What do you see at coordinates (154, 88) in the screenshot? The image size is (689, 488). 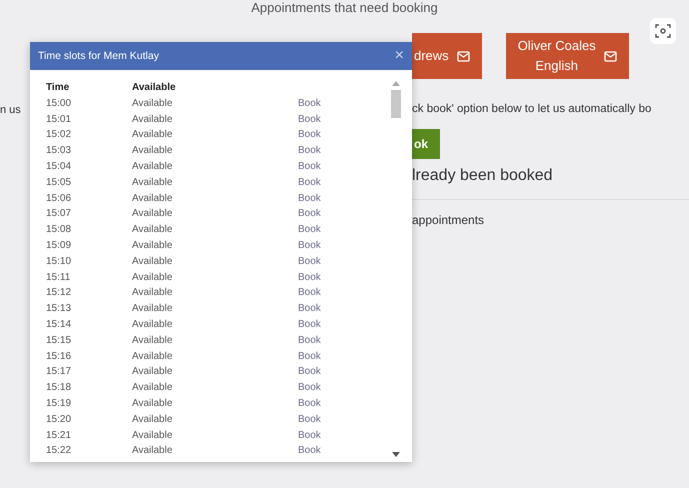 I see `column-header: Available` at bounding box center [154, 88].